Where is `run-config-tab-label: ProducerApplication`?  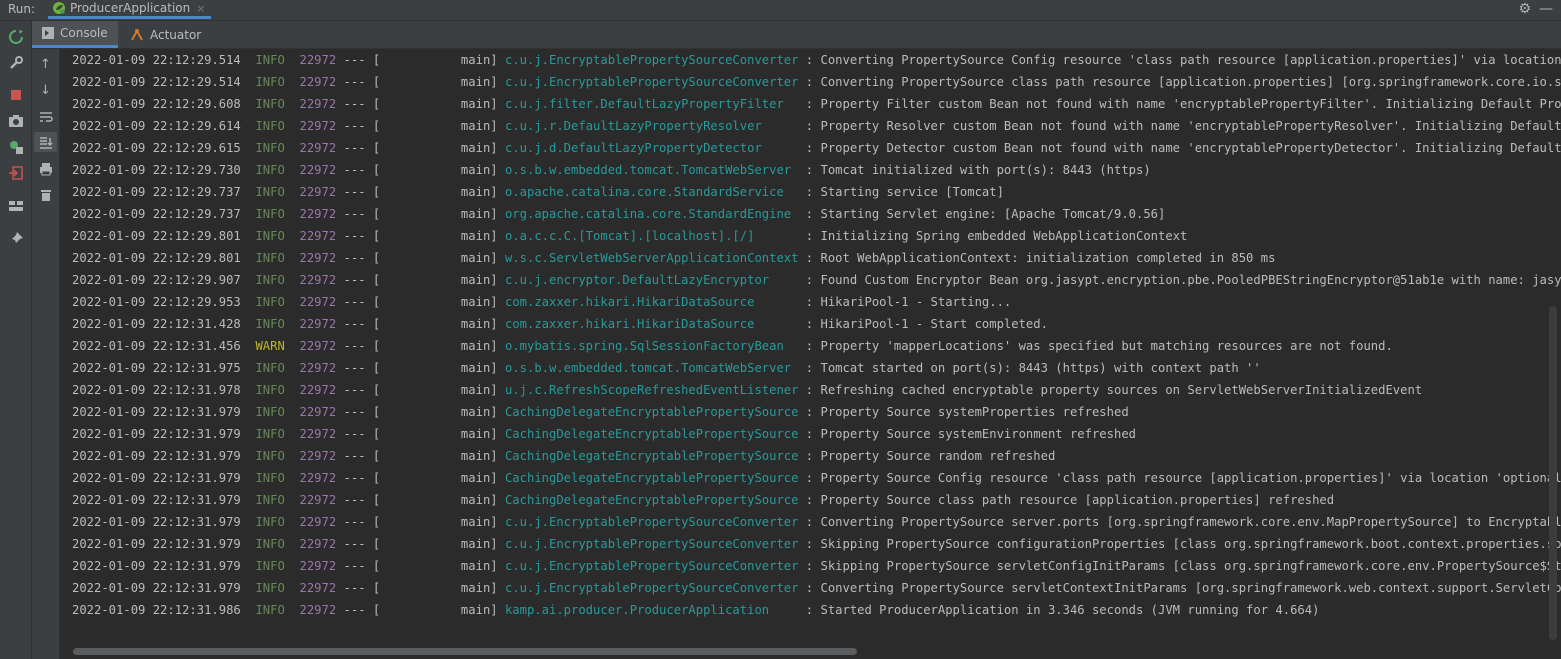
run-config-tab-label: ProducerApplication is located at coordinates (130, 8).